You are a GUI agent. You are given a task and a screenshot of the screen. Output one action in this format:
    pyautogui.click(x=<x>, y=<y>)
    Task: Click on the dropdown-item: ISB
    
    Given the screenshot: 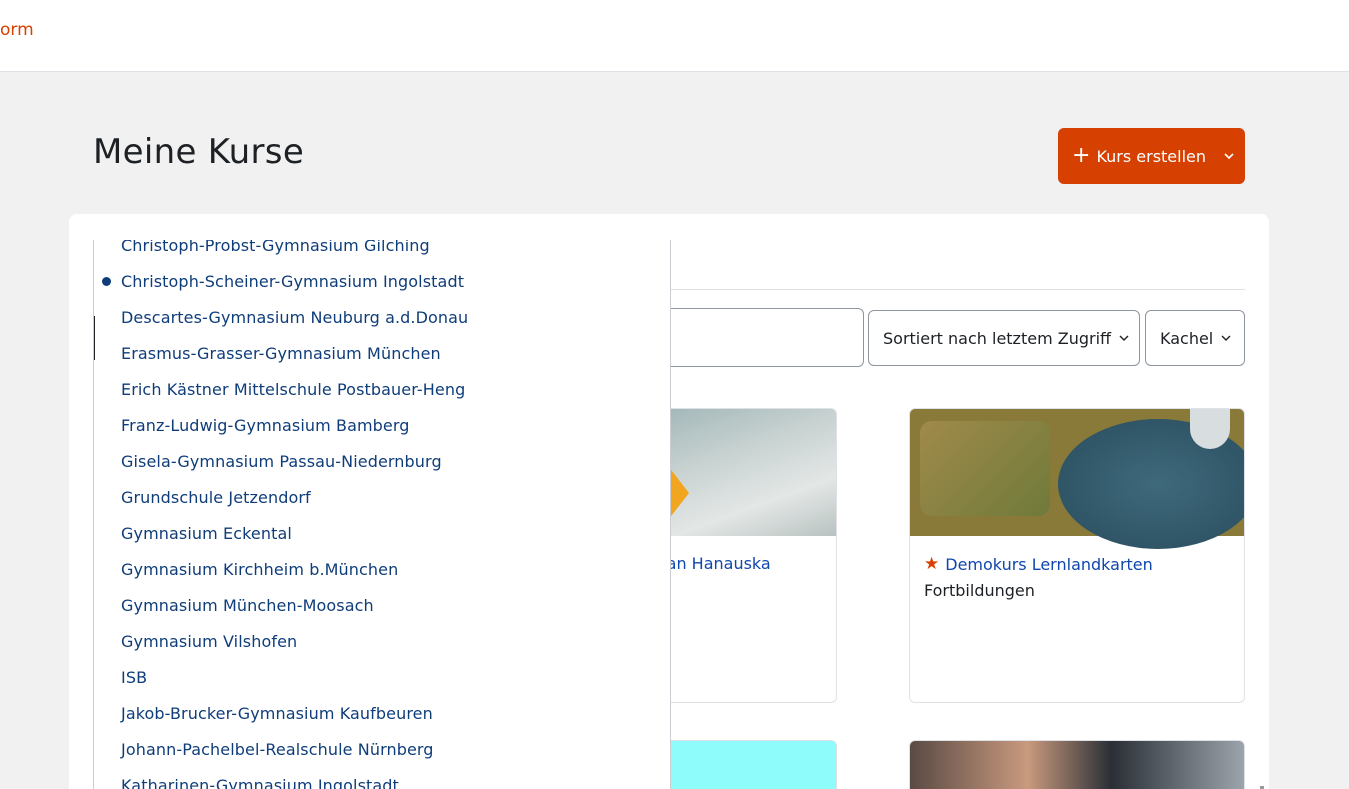 What is the action you would take?
    pyautogui.click(x=134, y=677)
    